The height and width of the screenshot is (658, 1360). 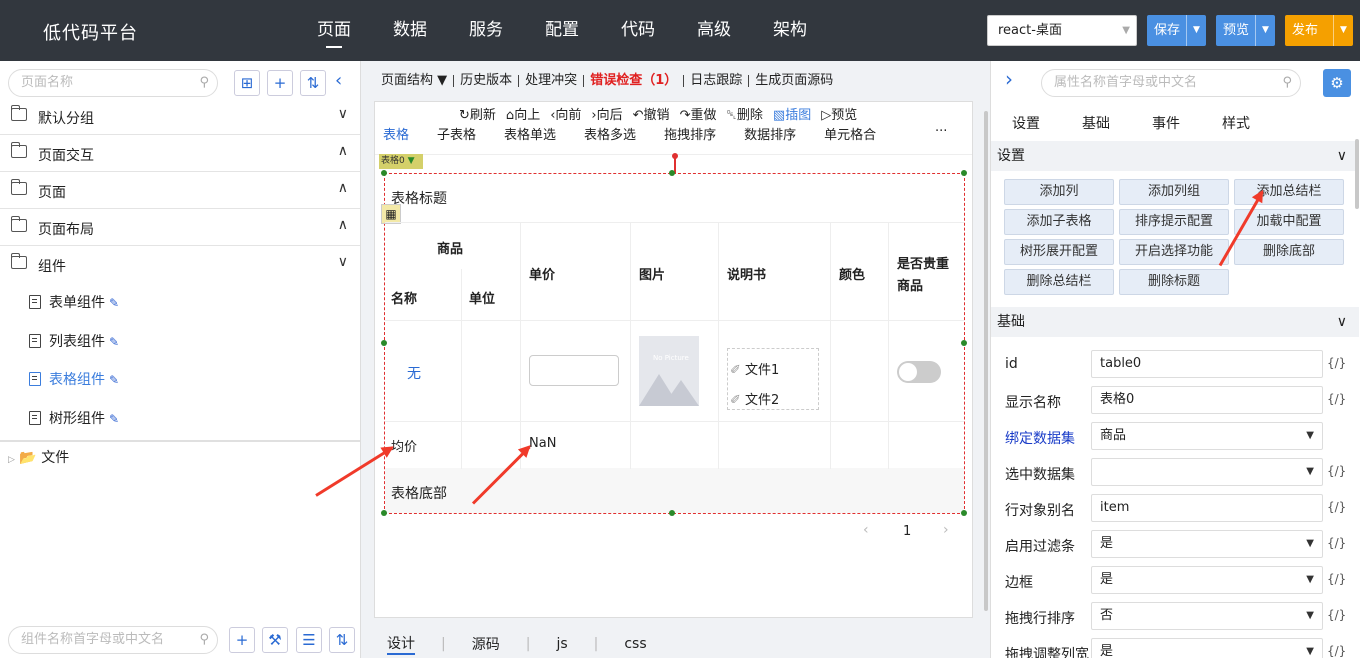 I want to click on tab-table: 表格, so click(x=396, y=133).